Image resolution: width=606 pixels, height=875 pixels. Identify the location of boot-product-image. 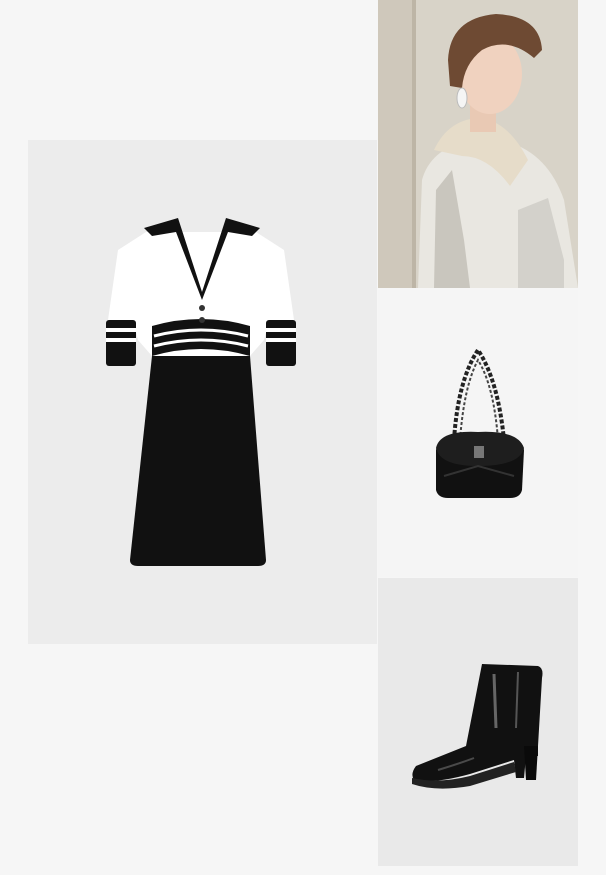
(478, 722).